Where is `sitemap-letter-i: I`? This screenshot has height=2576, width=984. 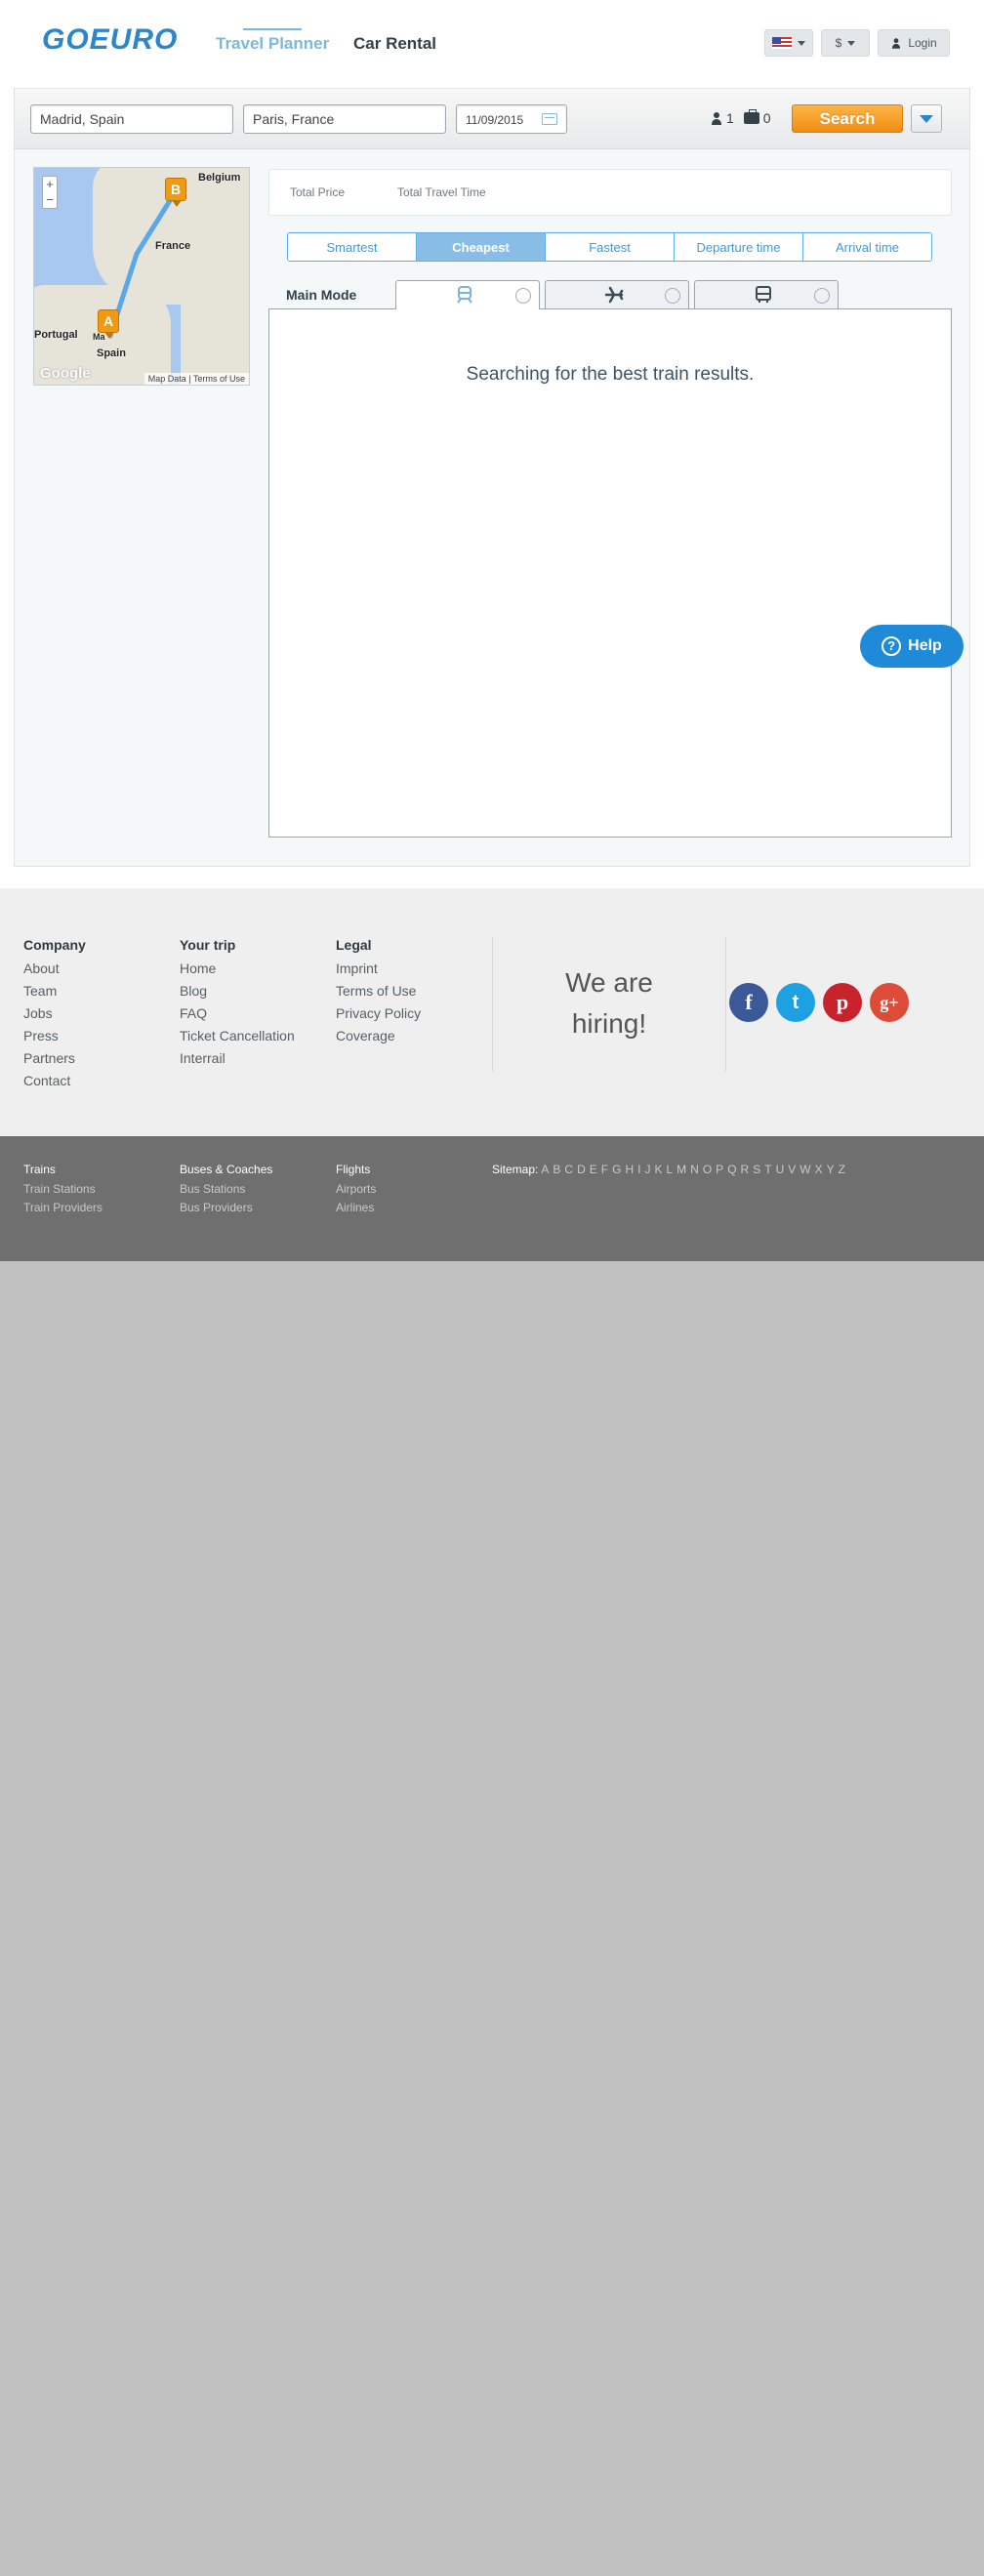
sitemap-letter-i: I is located at coordinates (638, 1169).